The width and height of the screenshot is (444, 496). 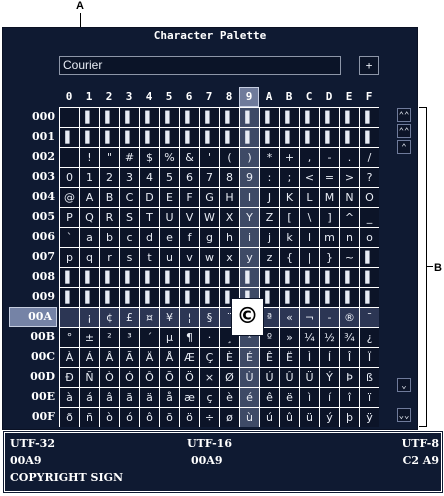 I want to click on character-cell: 5, so click(x=169, y=177).